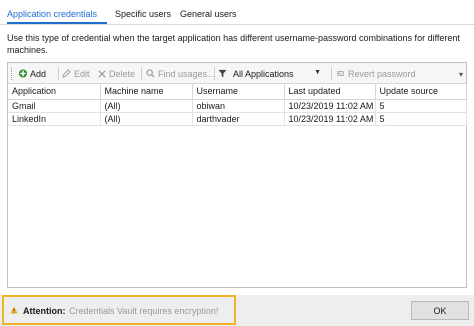  Describe the element at coordinates (143, 14) in the screenshot. I see `tab-specific-users: Specific users` at that location.